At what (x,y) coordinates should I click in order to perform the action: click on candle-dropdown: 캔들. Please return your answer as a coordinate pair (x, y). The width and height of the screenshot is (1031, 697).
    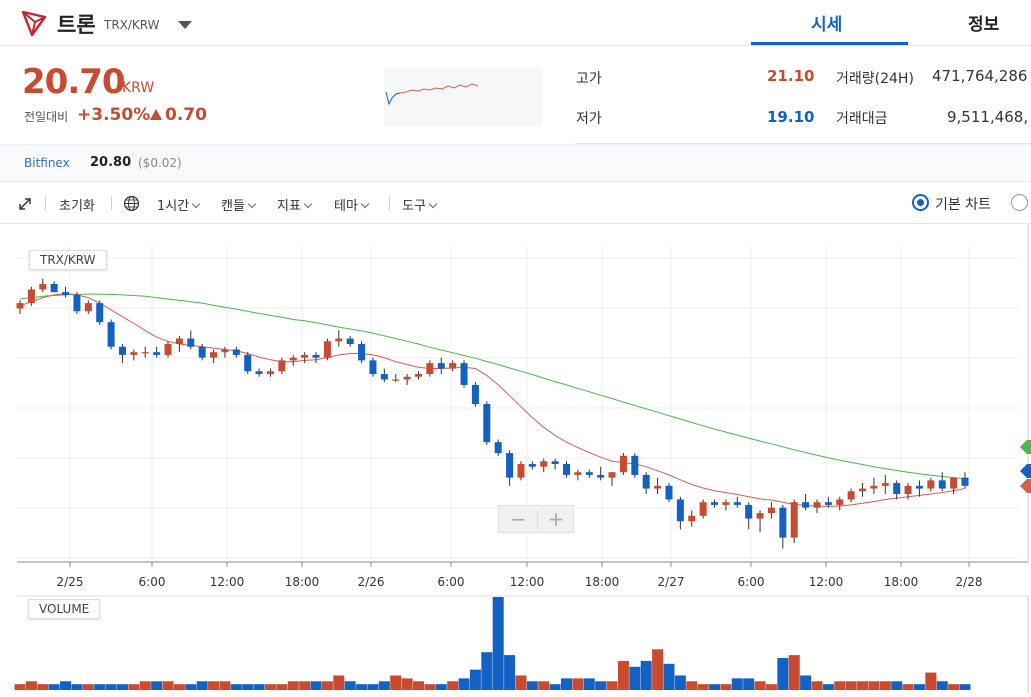
    Looking at the image, I should click on (239, 204).